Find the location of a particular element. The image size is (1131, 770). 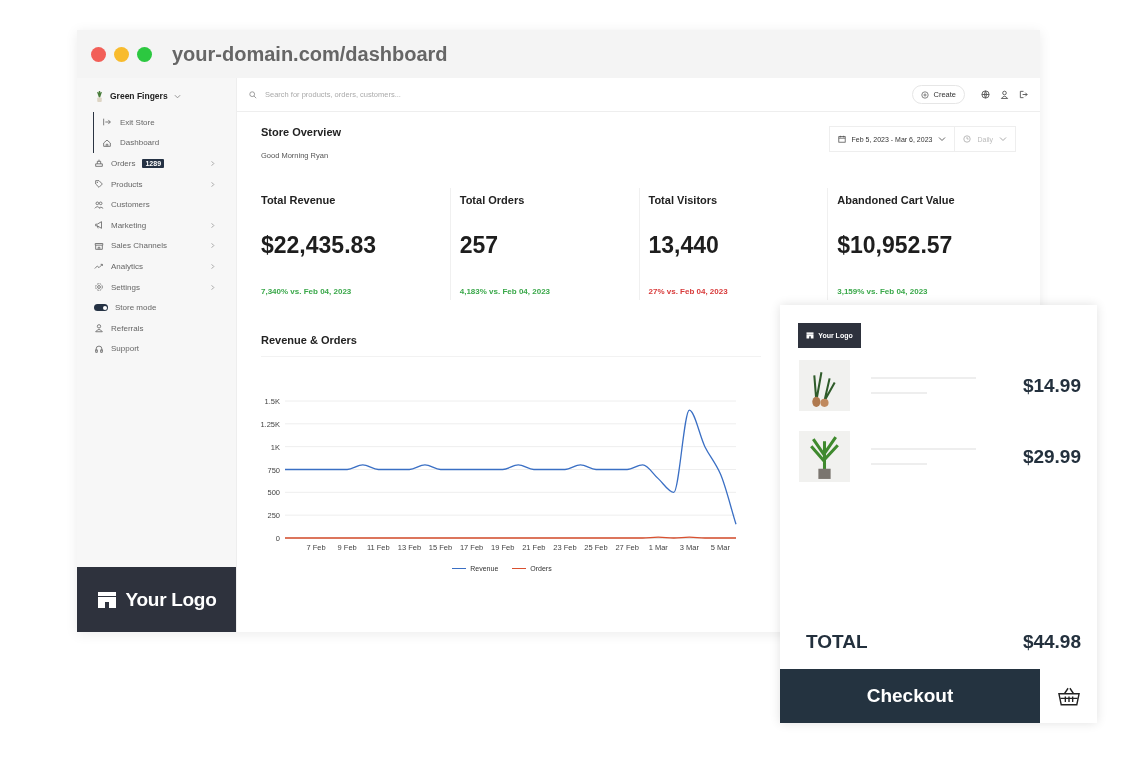

sidebar-item-label: Marketing is located at coordinates (129, 225).